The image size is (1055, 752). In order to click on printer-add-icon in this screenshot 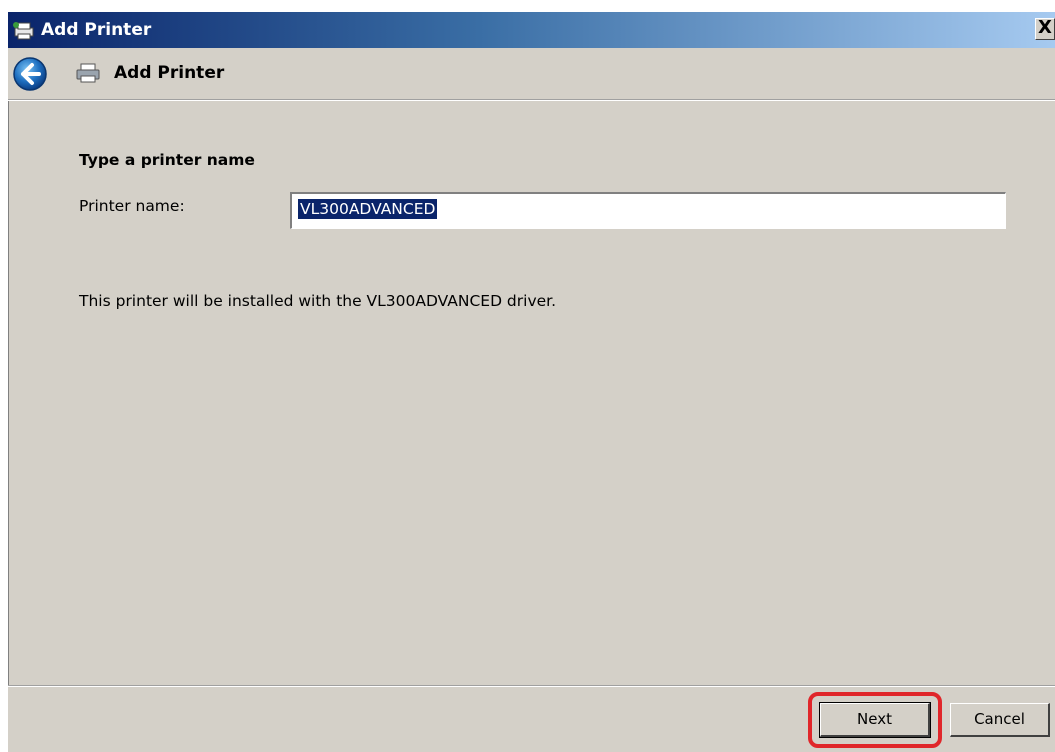, I will do `click(24, 30)`.